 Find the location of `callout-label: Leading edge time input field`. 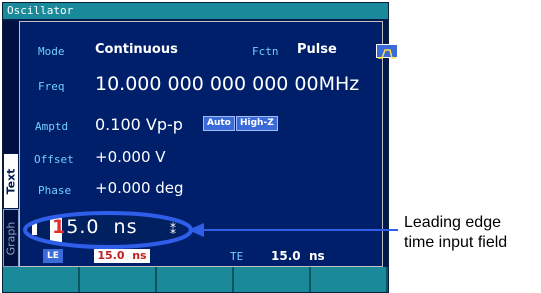

callout-label: Leading edge time input field is located at coordinates (472, 233).